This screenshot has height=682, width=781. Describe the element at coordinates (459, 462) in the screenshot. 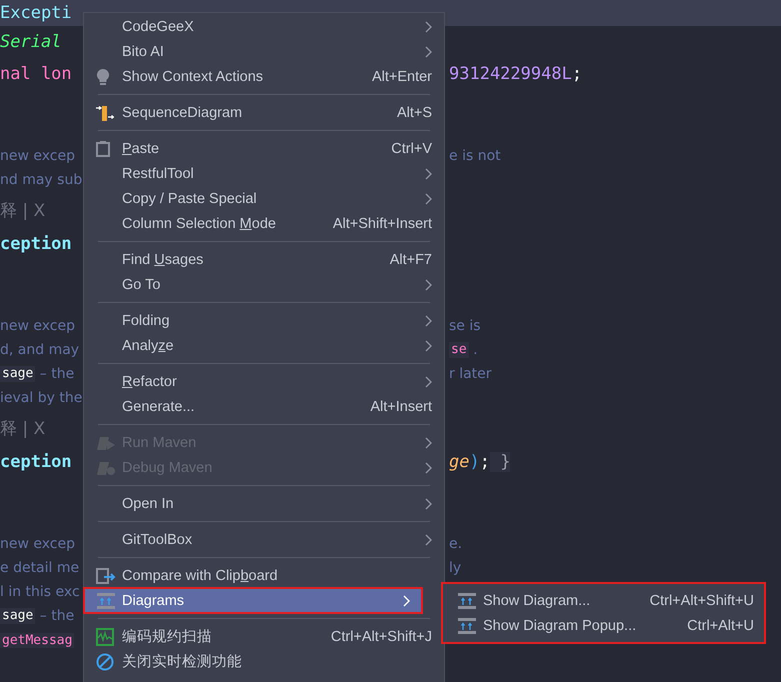

I see `code-text: ge` at that location.